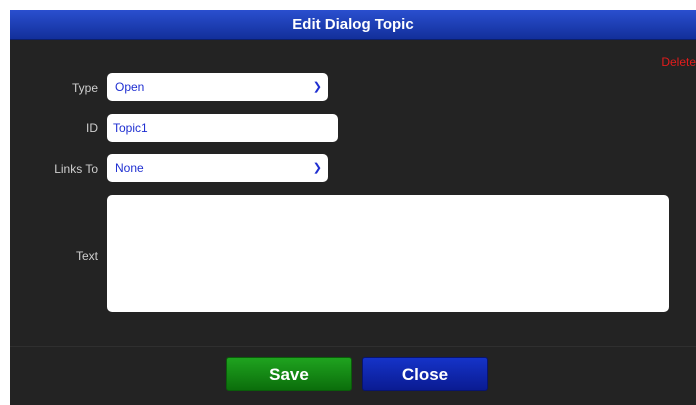 The height and width of the screenshot is (405, 696). I want to click on id-label: ID, so click(92, 128).